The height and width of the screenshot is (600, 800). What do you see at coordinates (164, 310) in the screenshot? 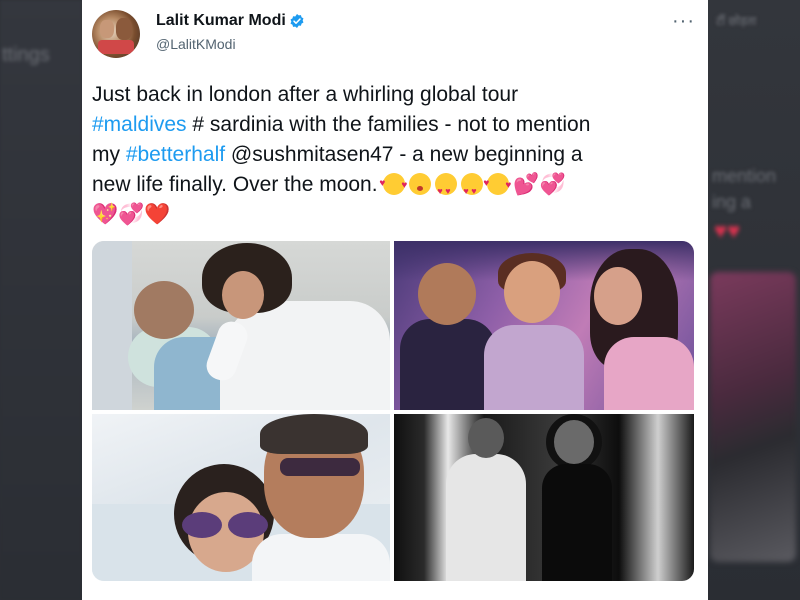
I see `photo-1-man-head` at bounding box center [164, 310].